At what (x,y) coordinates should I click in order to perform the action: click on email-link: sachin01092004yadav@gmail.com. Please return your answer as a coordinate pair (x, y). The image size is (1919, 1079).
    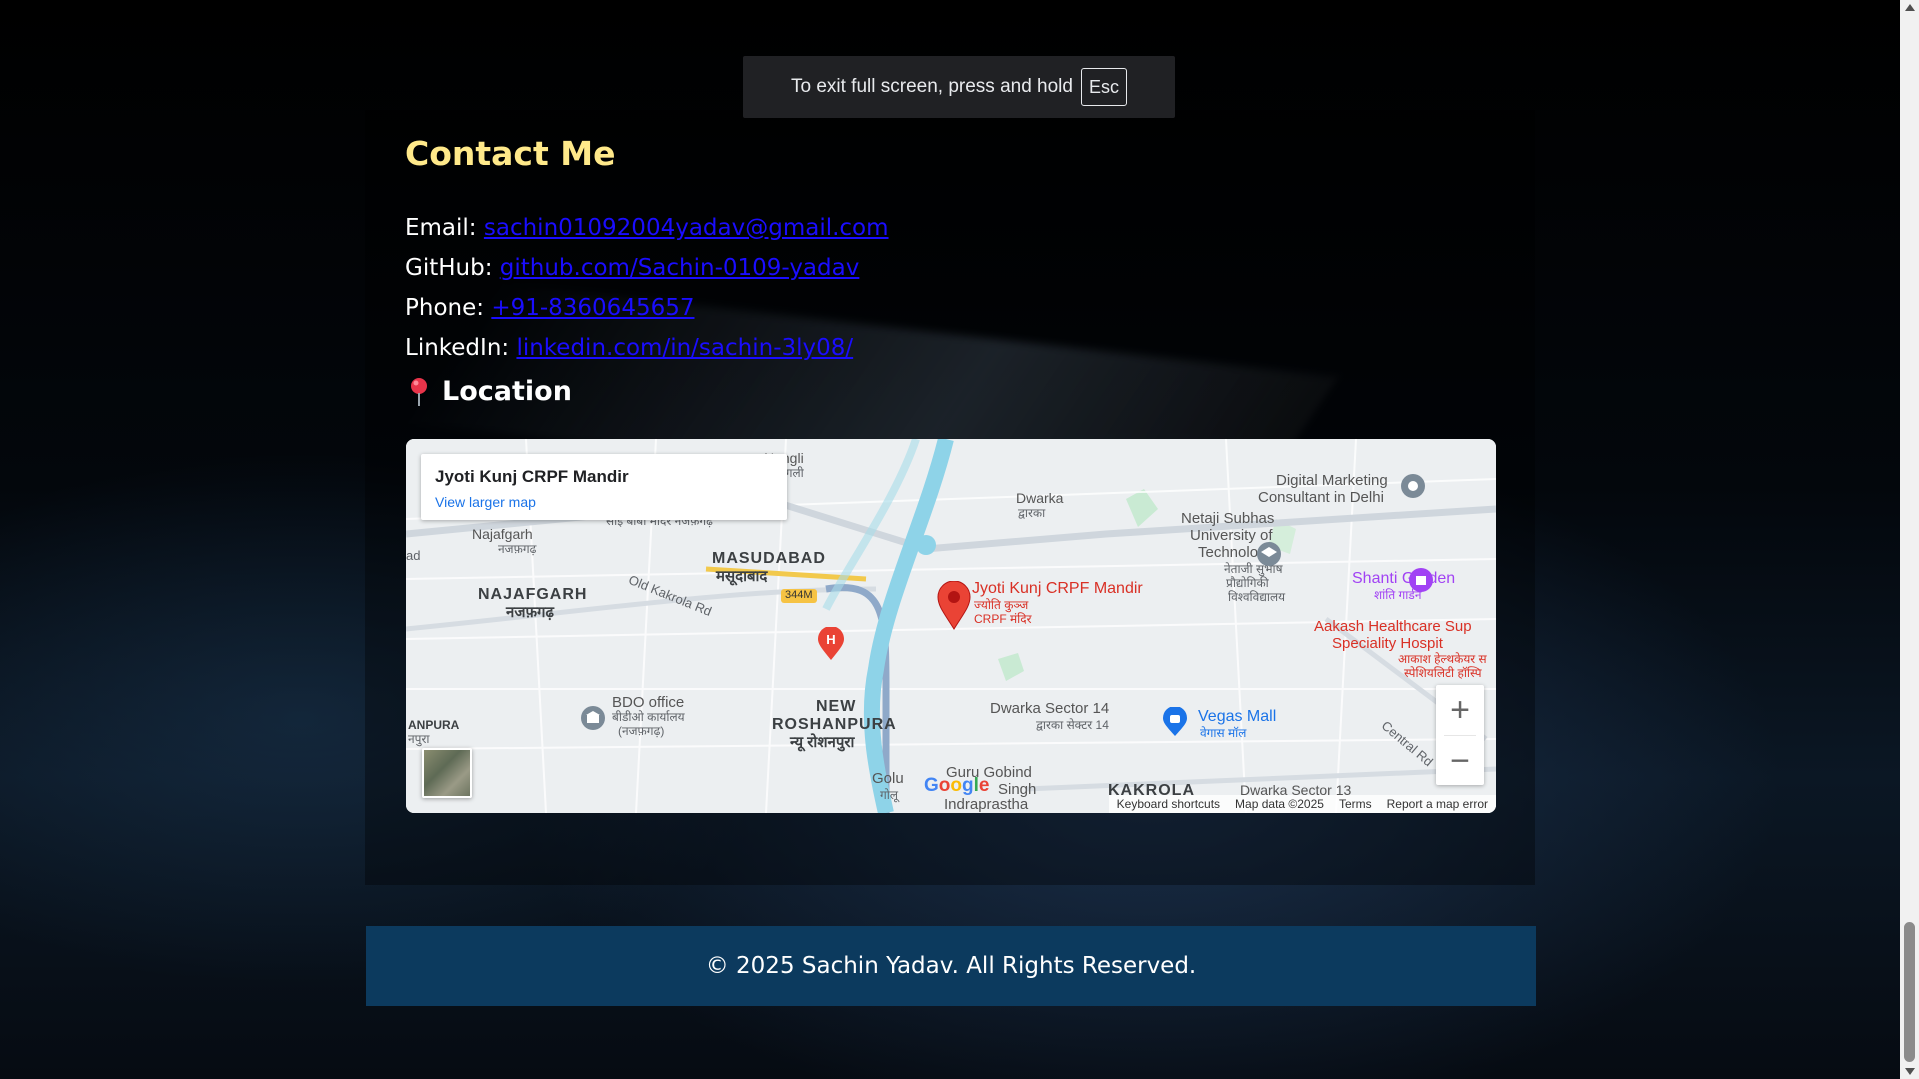
    Looking at the image, I should click on (686, 228).